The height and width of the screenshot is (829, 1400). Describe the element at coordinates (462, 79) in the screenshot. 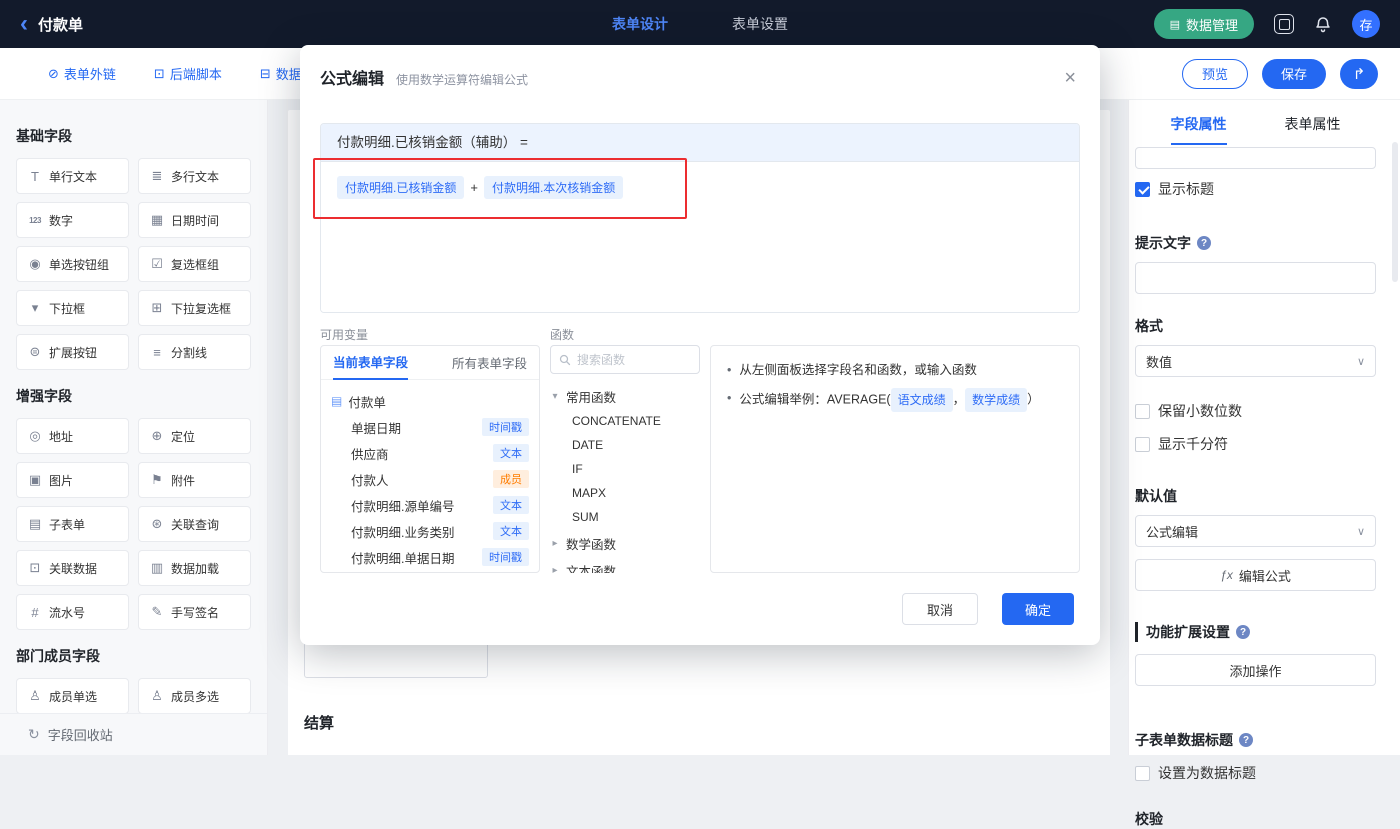

I see `dialog-subtitle: 使用数学运算符编辑公式` at that location.